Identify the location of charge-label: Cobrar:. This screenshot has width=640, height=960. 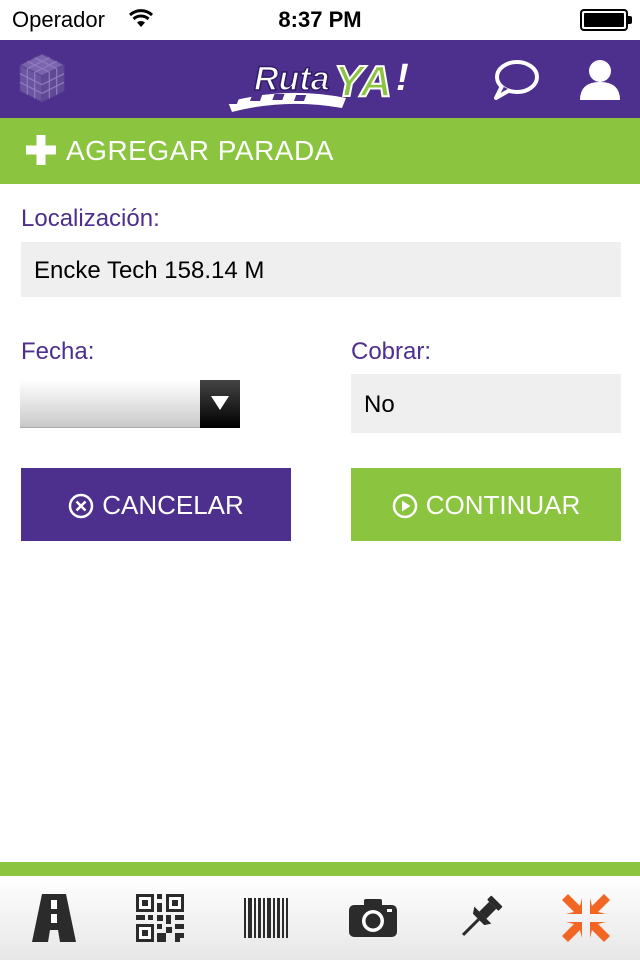
(391, 351).